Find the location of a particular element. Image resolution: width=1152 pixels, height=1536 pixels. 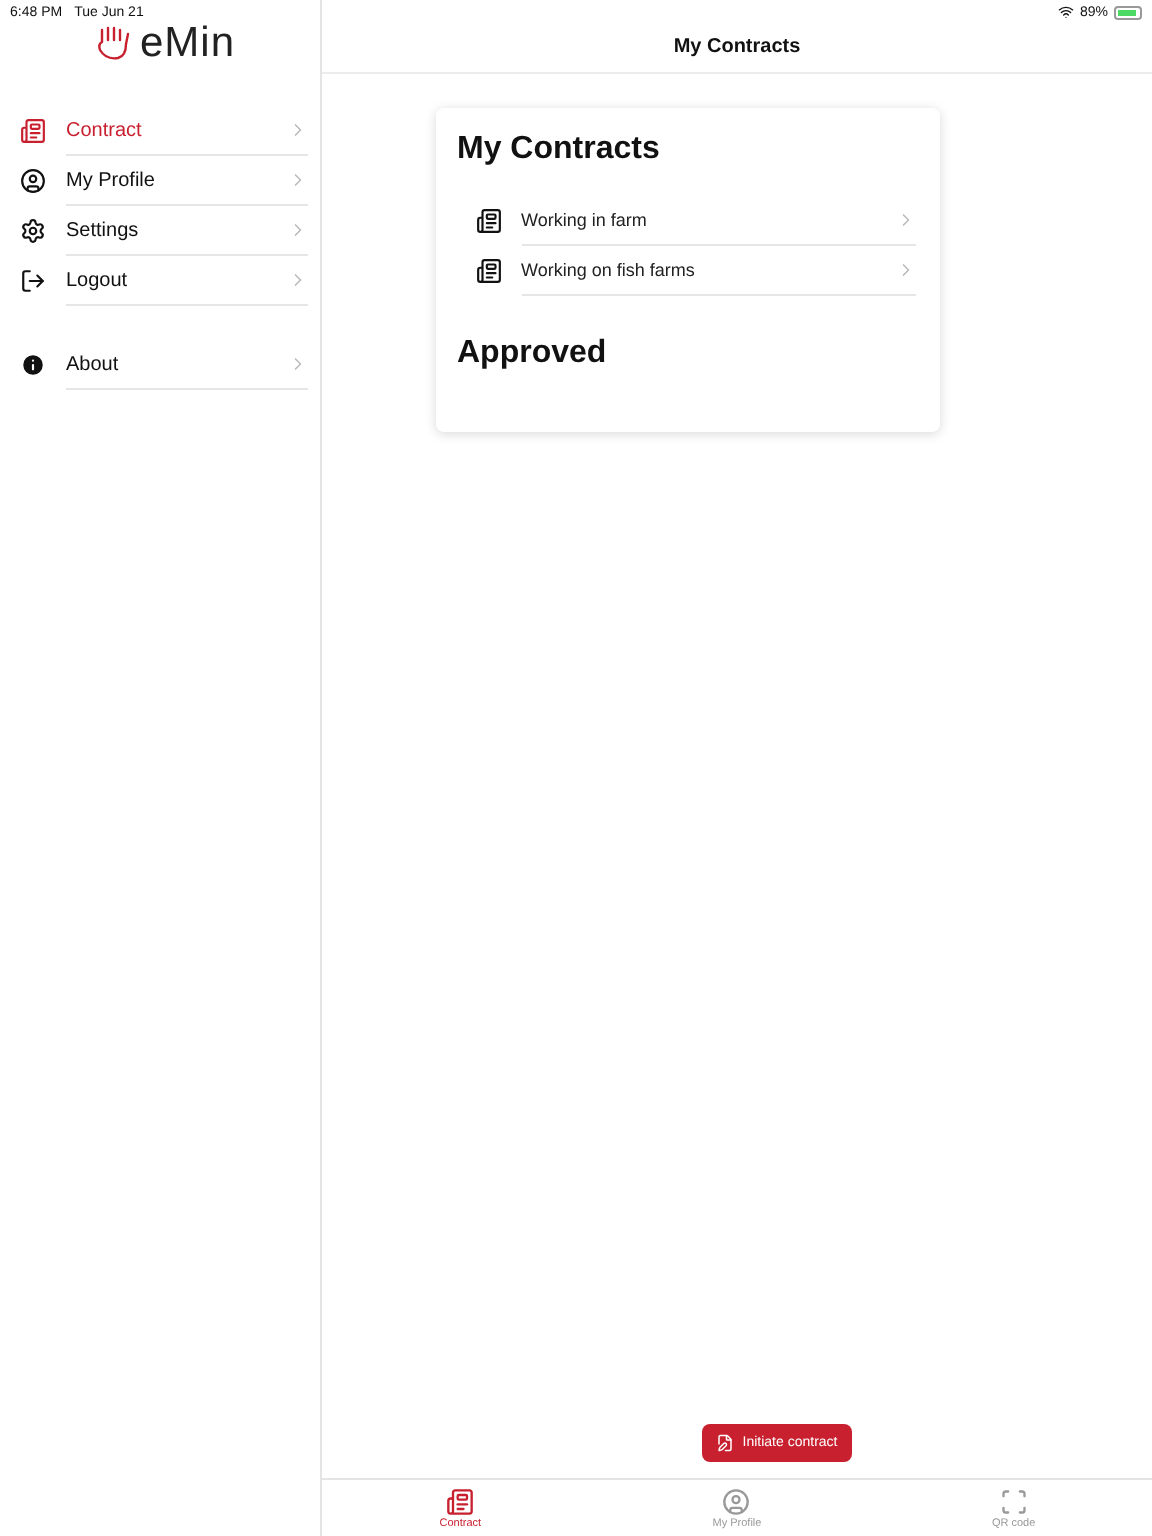

sidebar-item: About is located at coordinates (160, 365).